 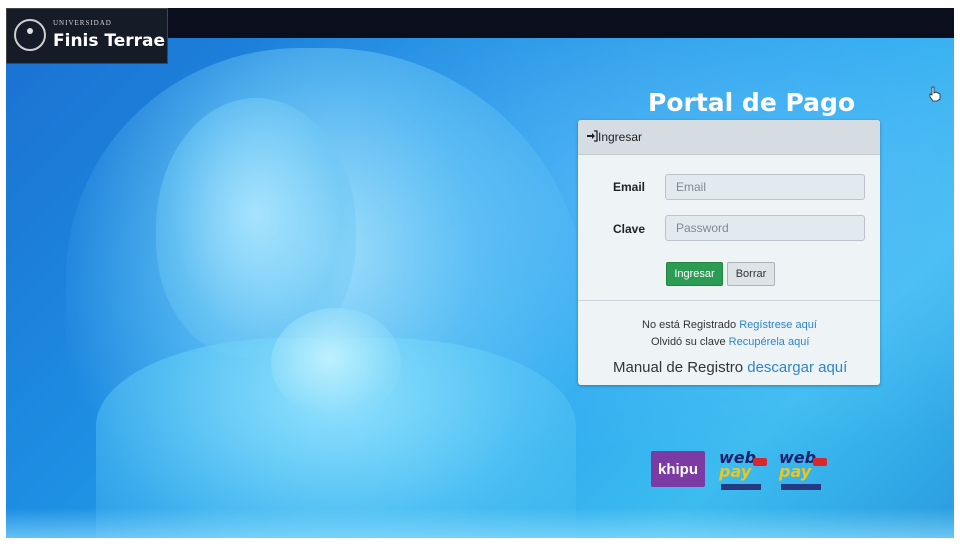 I want to click on clear-button: Borrar, so click(x=751, y=274).